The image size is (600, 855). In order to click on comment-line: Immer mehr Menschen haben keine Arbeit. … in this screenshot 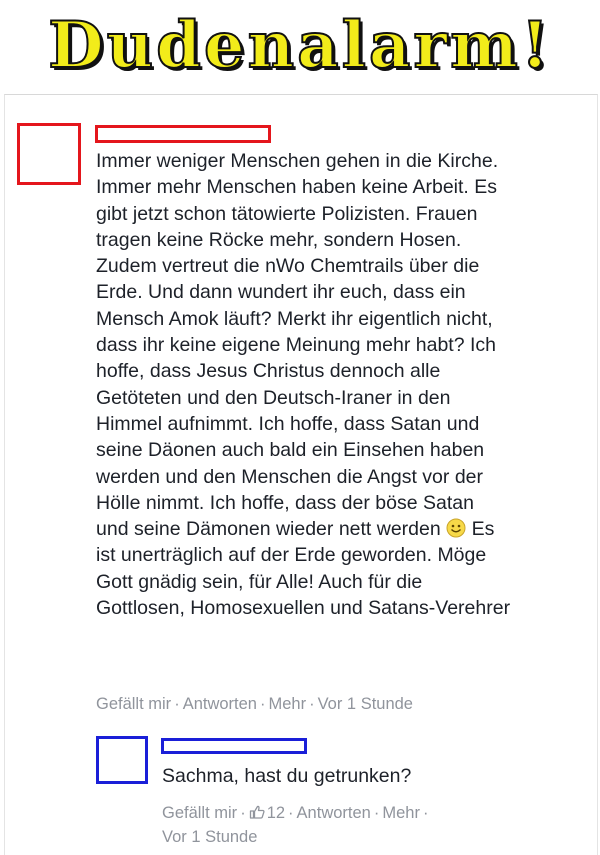, I will do `click(297, 187)`.